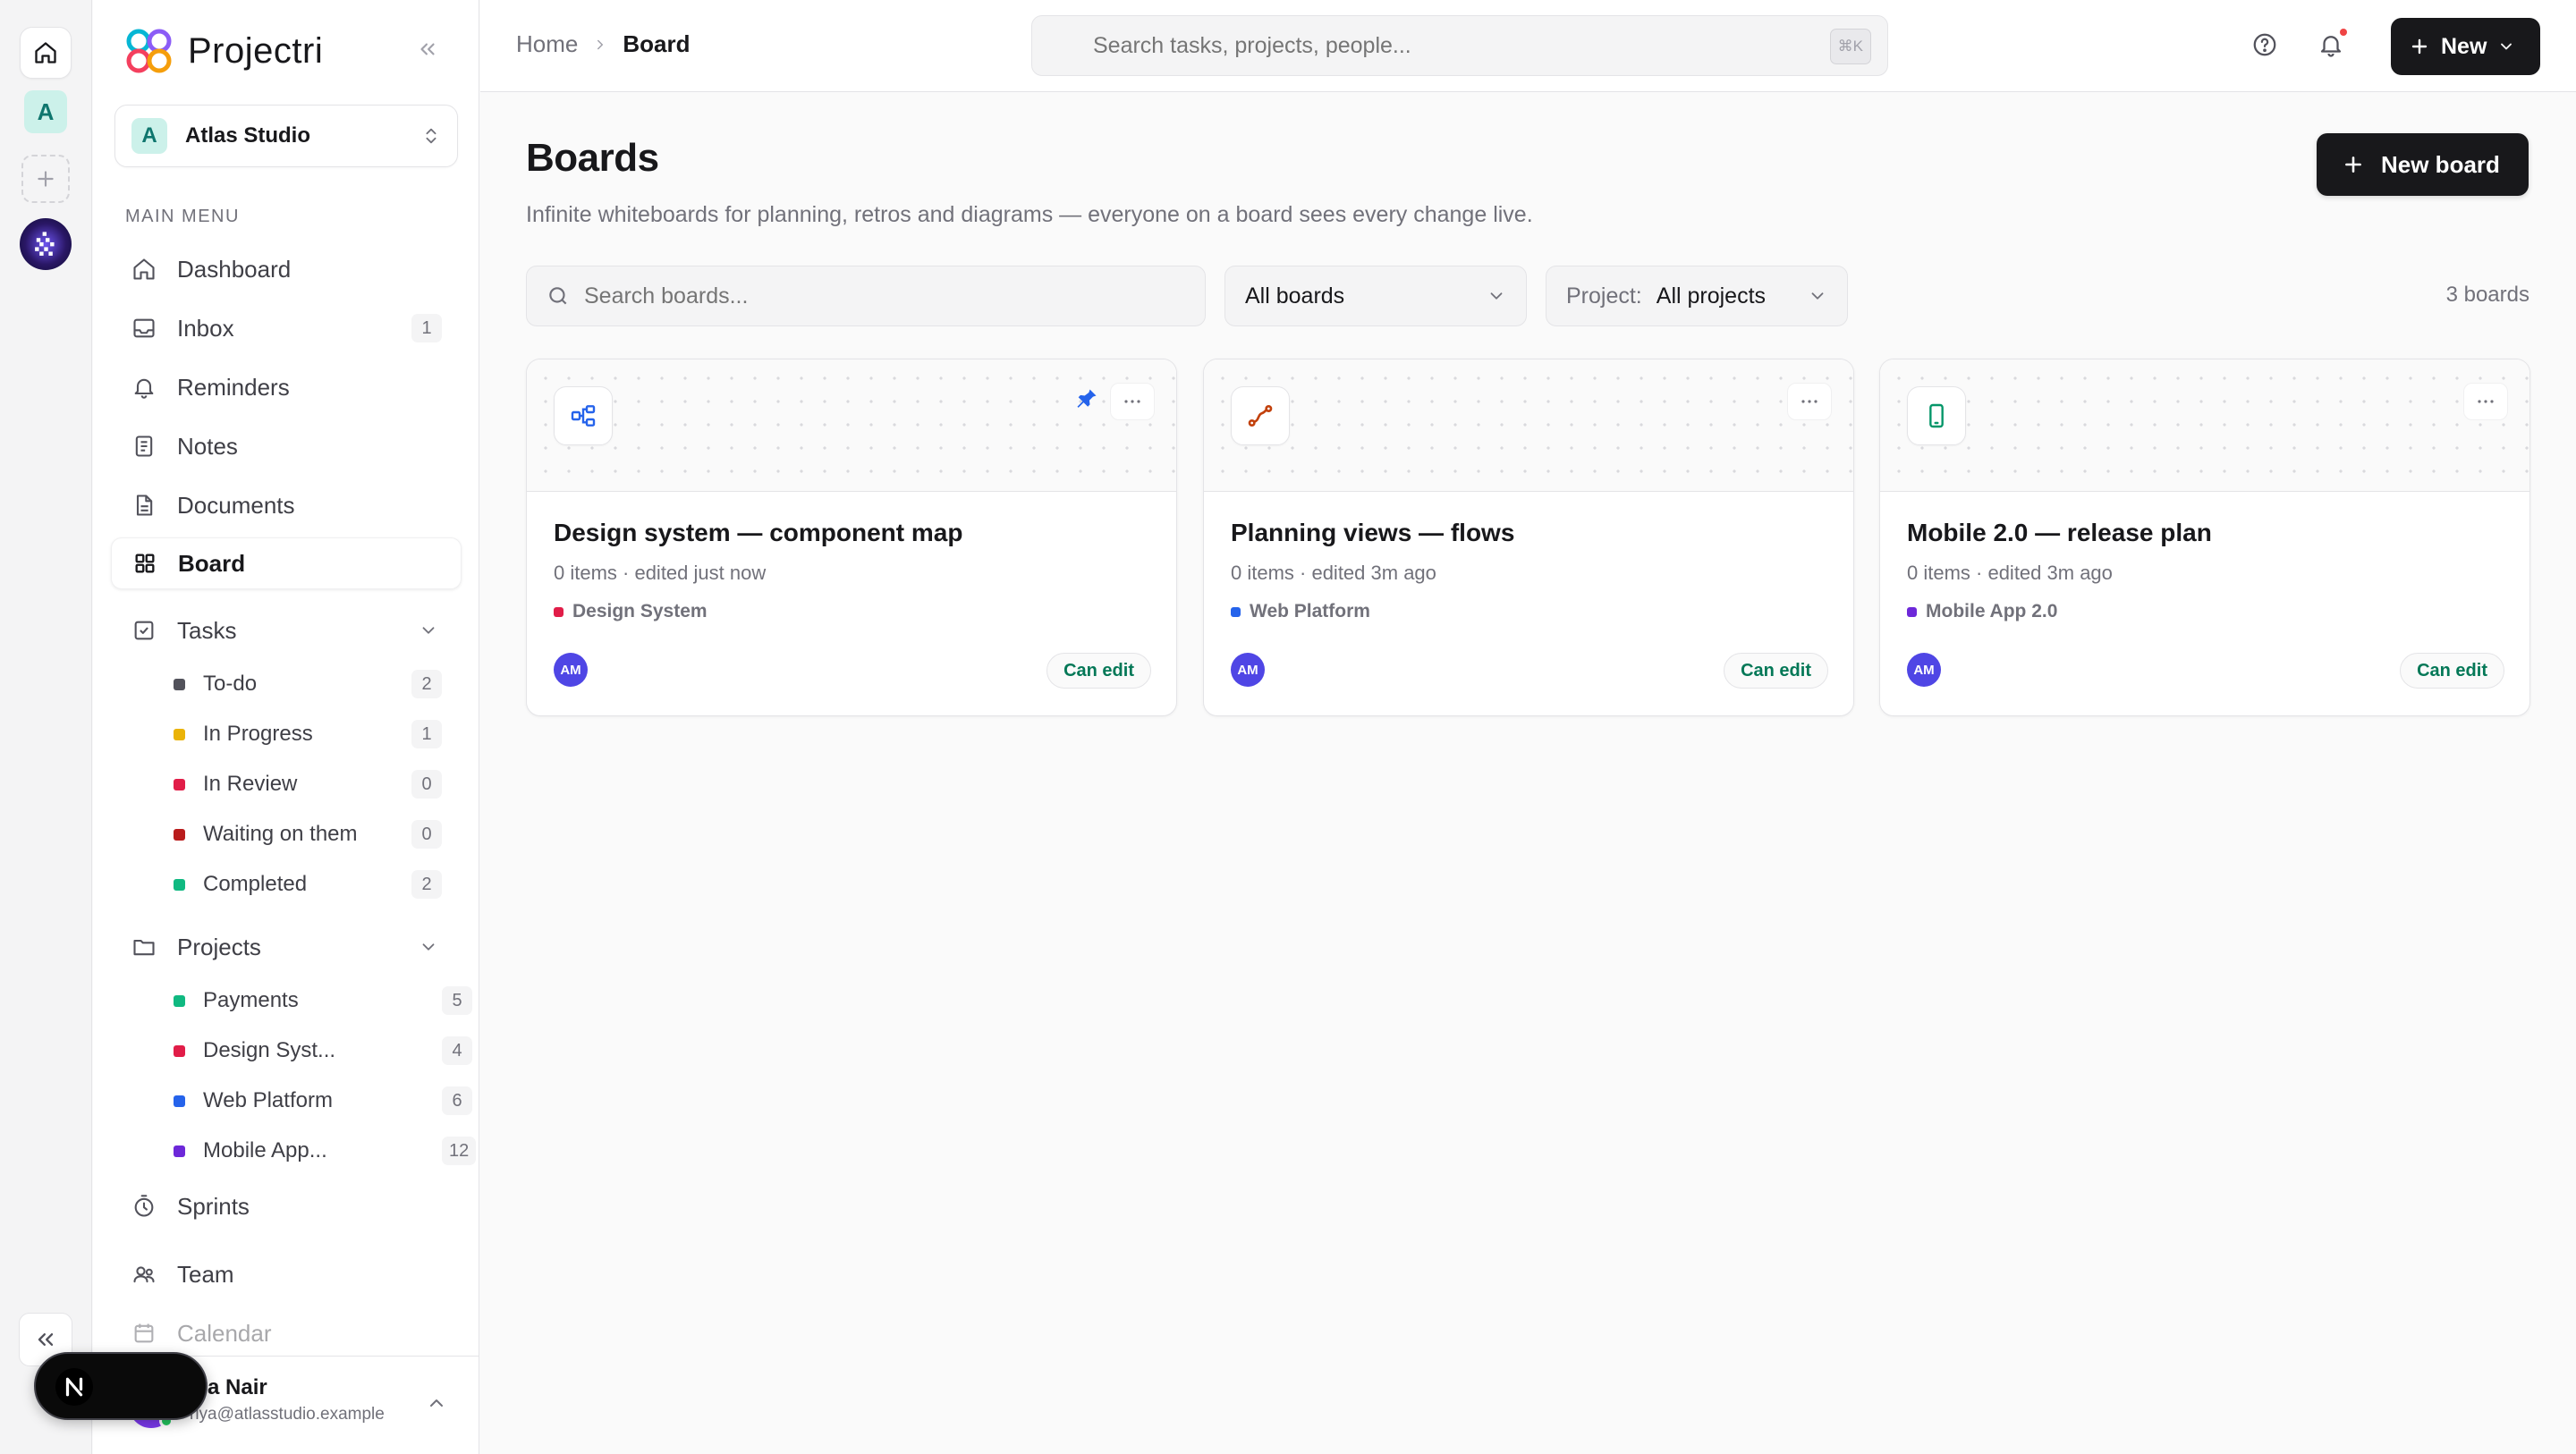 This screenshot has height=1454, width=2576. Describe the element at coordinates (234, 269) in the screenshot. I see `sidebar-item-label: Dashboard` at that location.